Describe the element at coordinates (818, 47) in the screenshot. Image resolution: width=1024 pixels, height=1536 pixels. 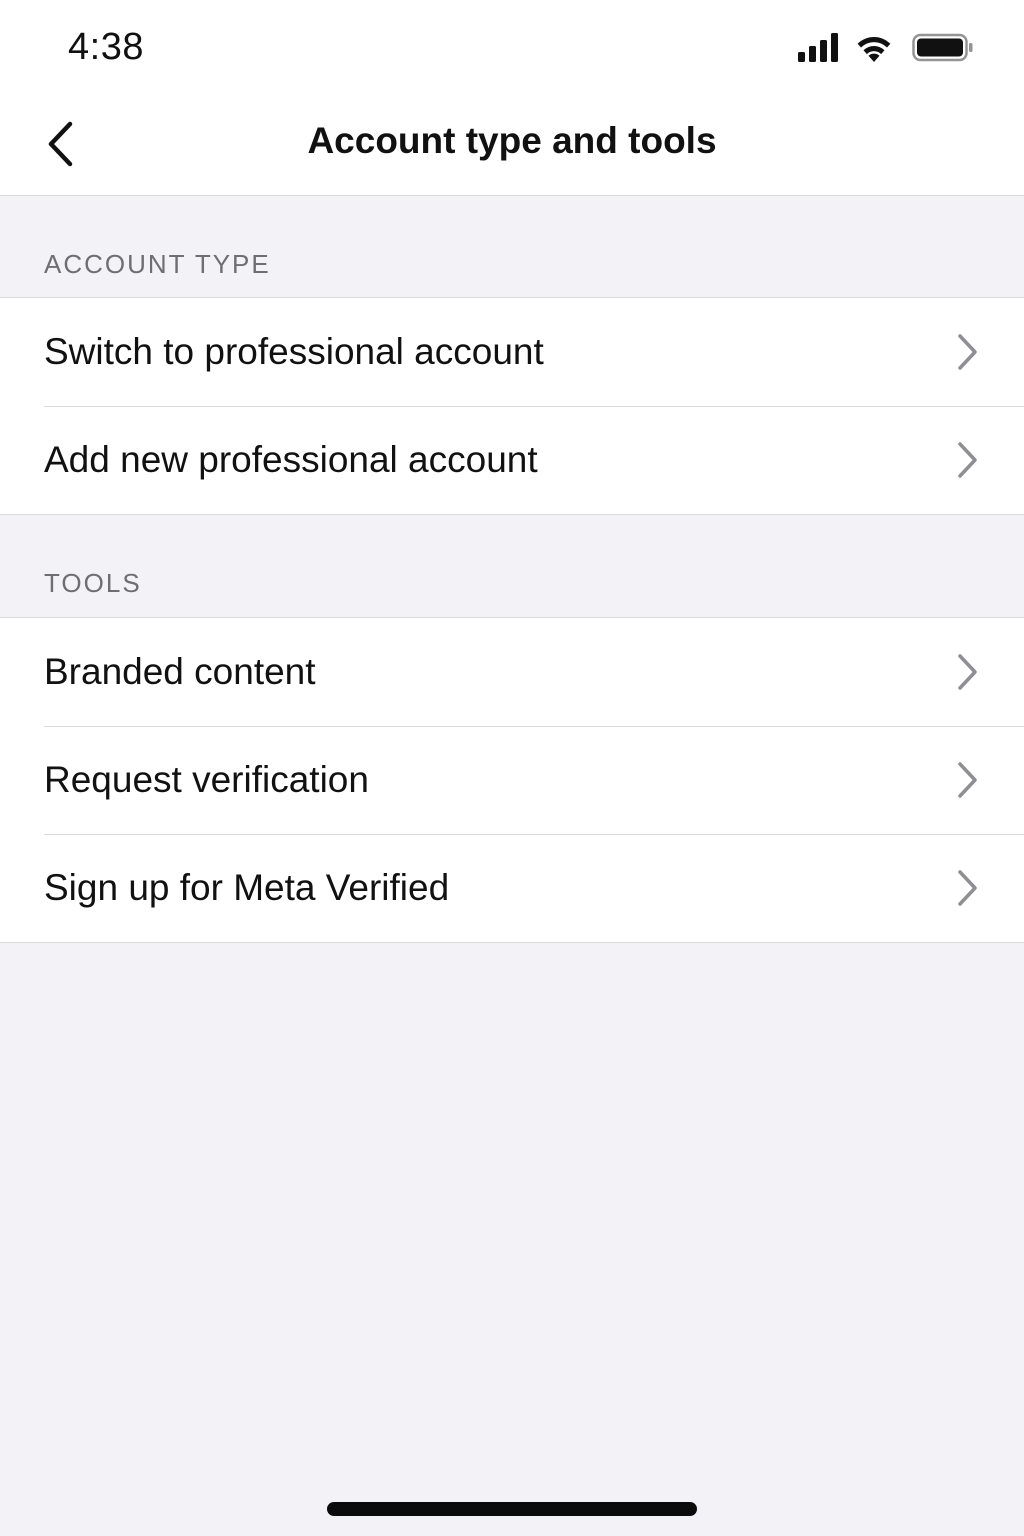
I see `cellular-signal-icon` at that location.